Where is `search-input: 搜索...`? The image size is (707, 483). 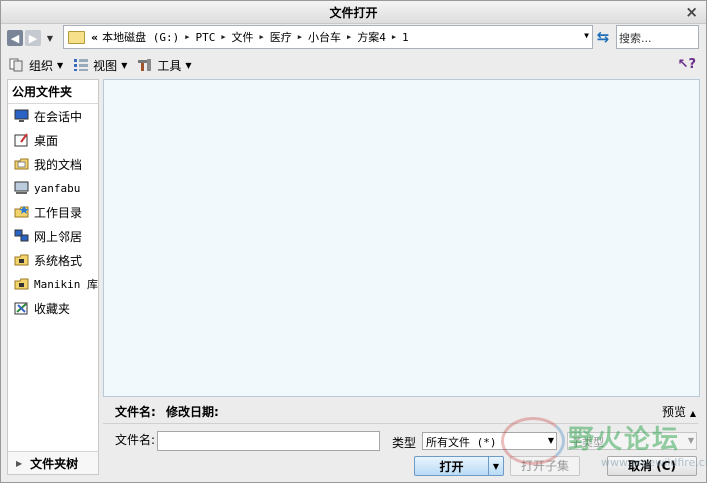 search-input: 搜索... is located at coordinates (657, 37).